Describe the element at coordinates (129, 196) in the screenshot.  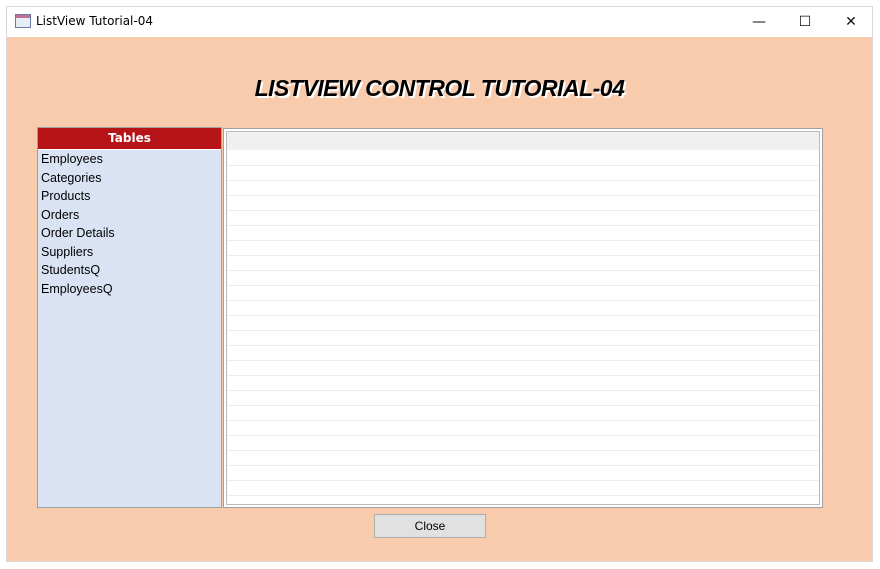
I see `list-item: Products` at that location.